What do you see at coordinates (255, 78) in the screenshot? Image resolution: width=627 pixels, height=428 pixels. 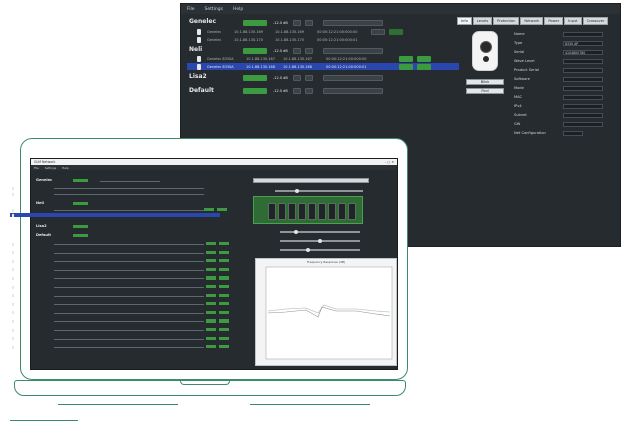 I see `group-lisa2-power-button` at bounding box center [255, 78].